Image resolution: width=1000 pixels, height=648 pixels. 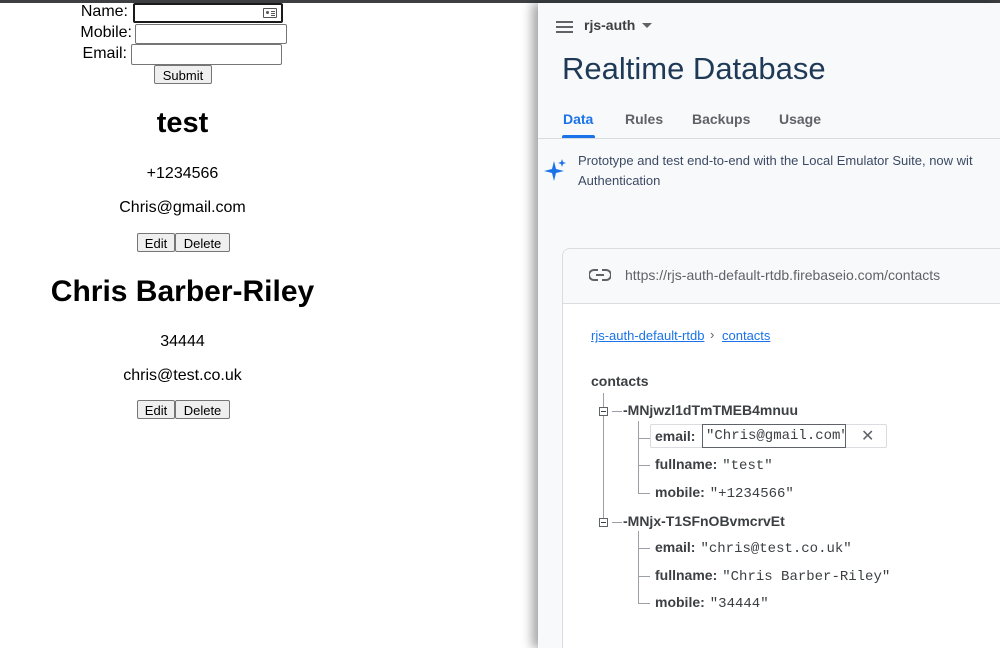 What do you see at coordinates (739, 604) in the screenshot?
I see `field-value: "34444"` at bounding box center [739, 604].